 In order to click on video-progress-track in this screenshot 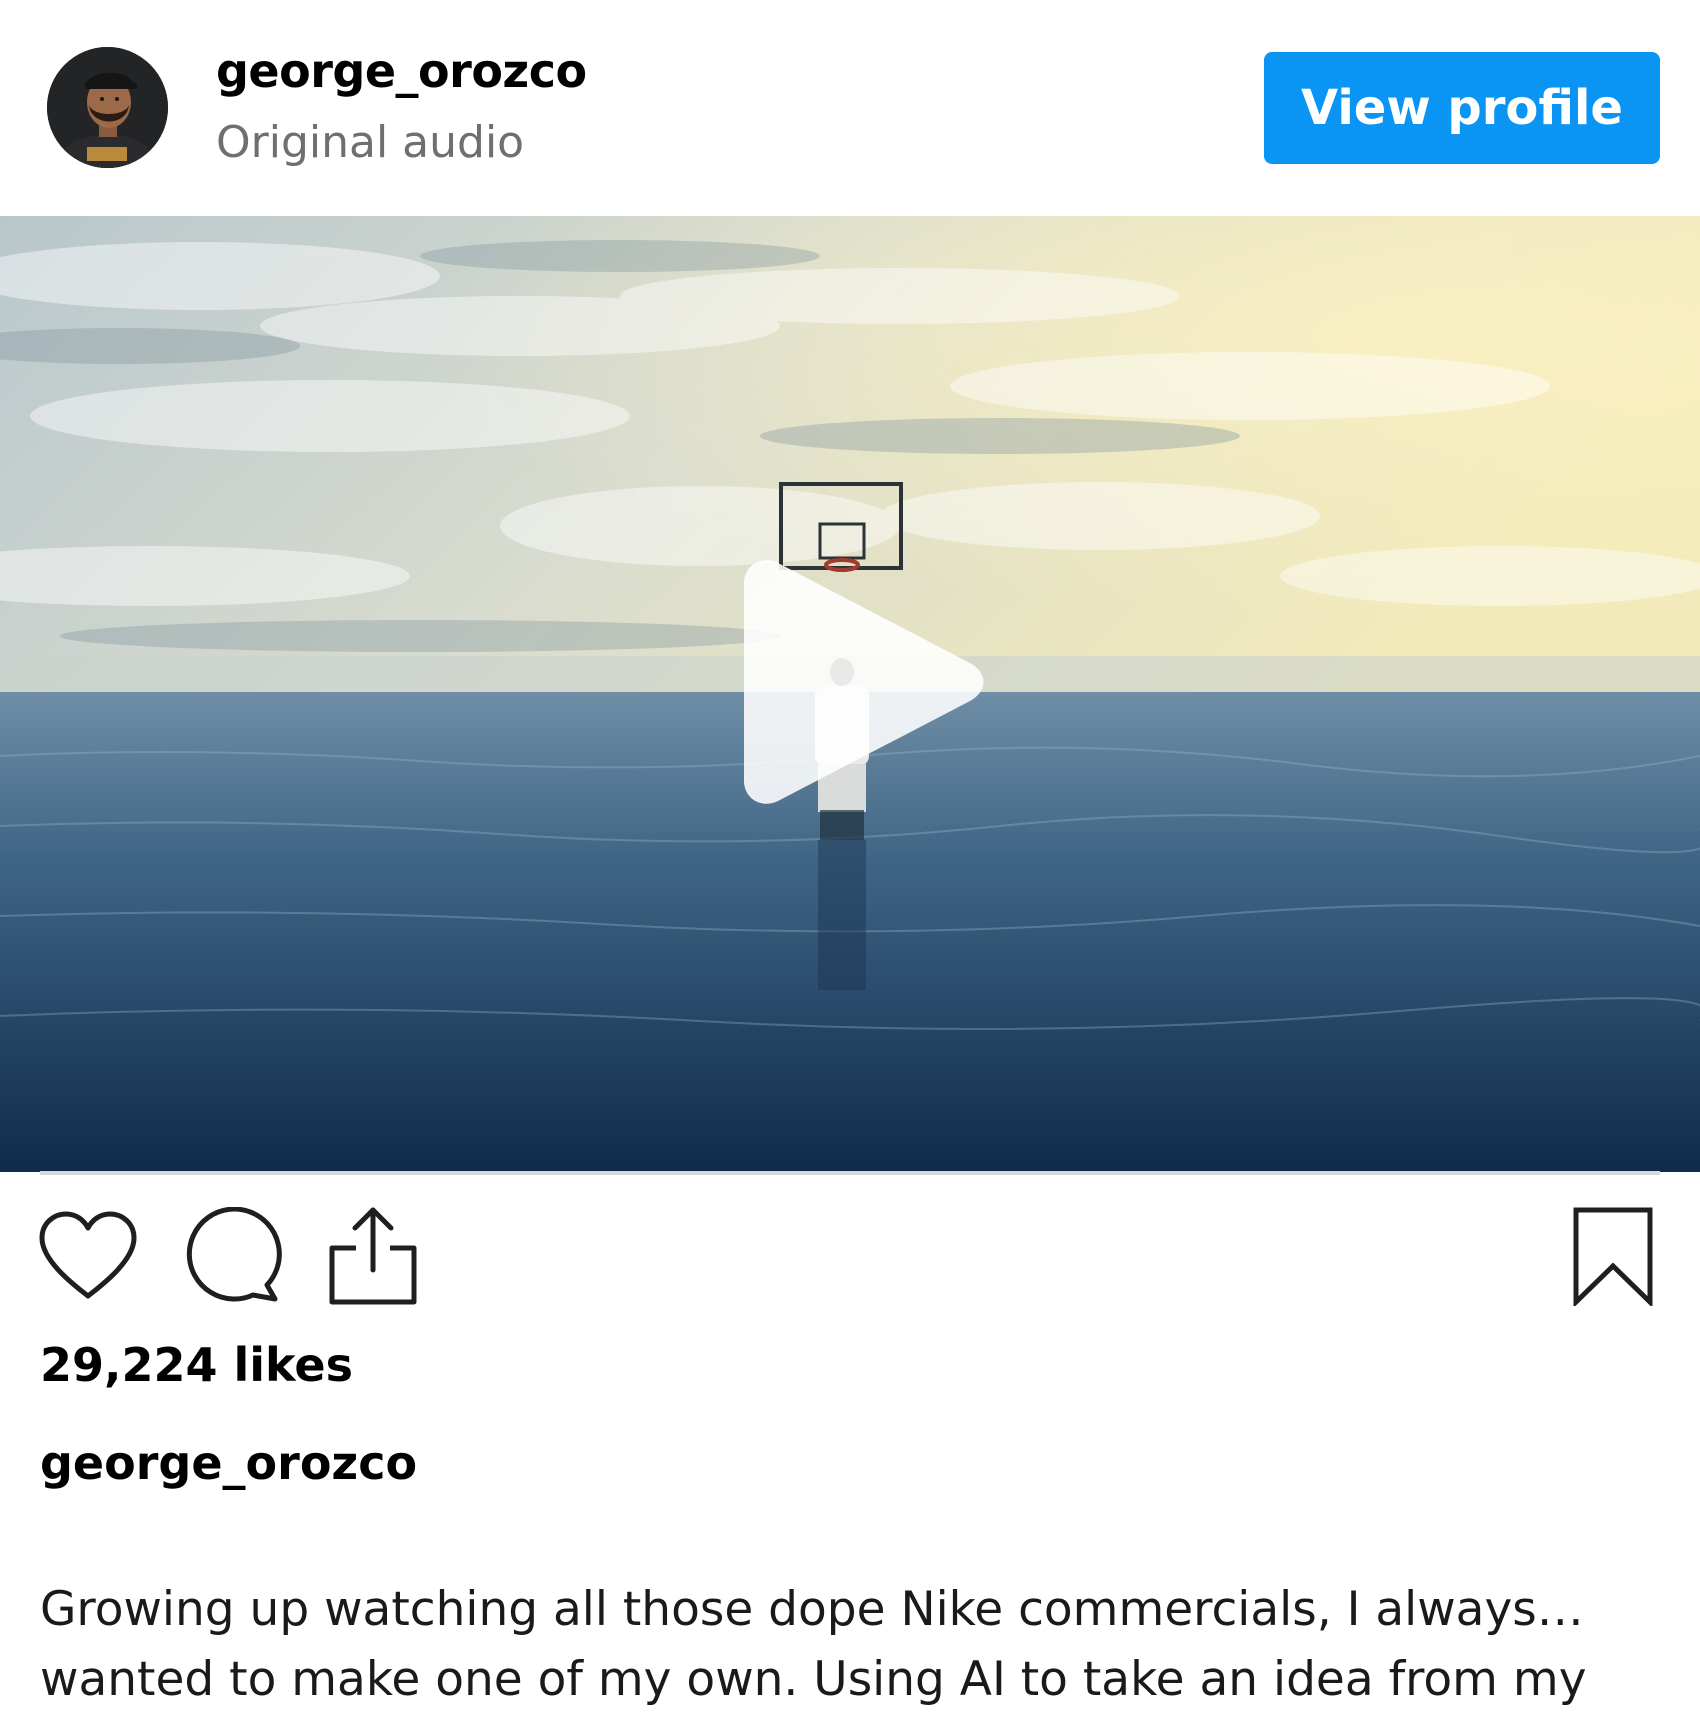, I will do `click(850, 1173)`.